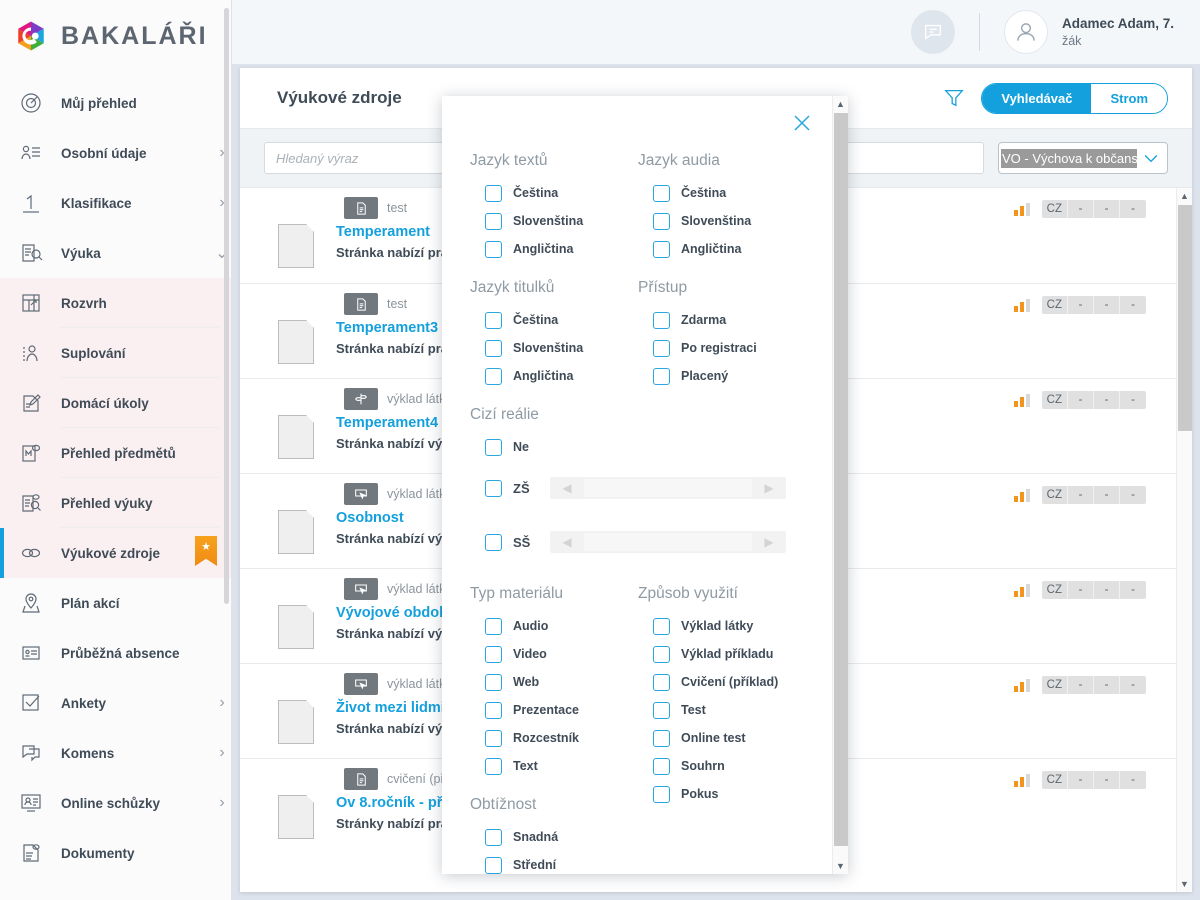  Describe the element at coordinates (115, 153) in the screenshot. I see `sidebar-item-osobni-udaje: Osobní údaje ›` at that location.